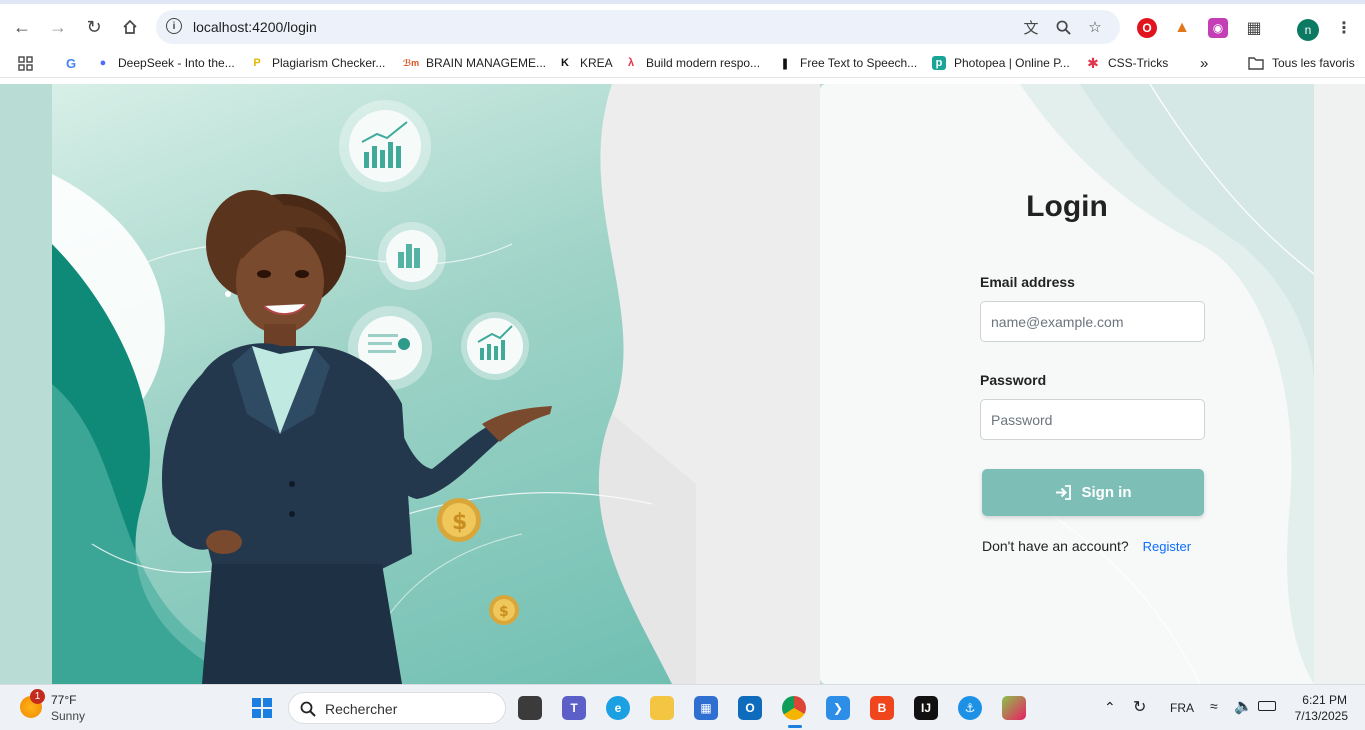 This screenshot has width=1365, height=730. Describe the element at coordinates (565, 63) in the screenshot. I see `krea-icon: K` at that location.